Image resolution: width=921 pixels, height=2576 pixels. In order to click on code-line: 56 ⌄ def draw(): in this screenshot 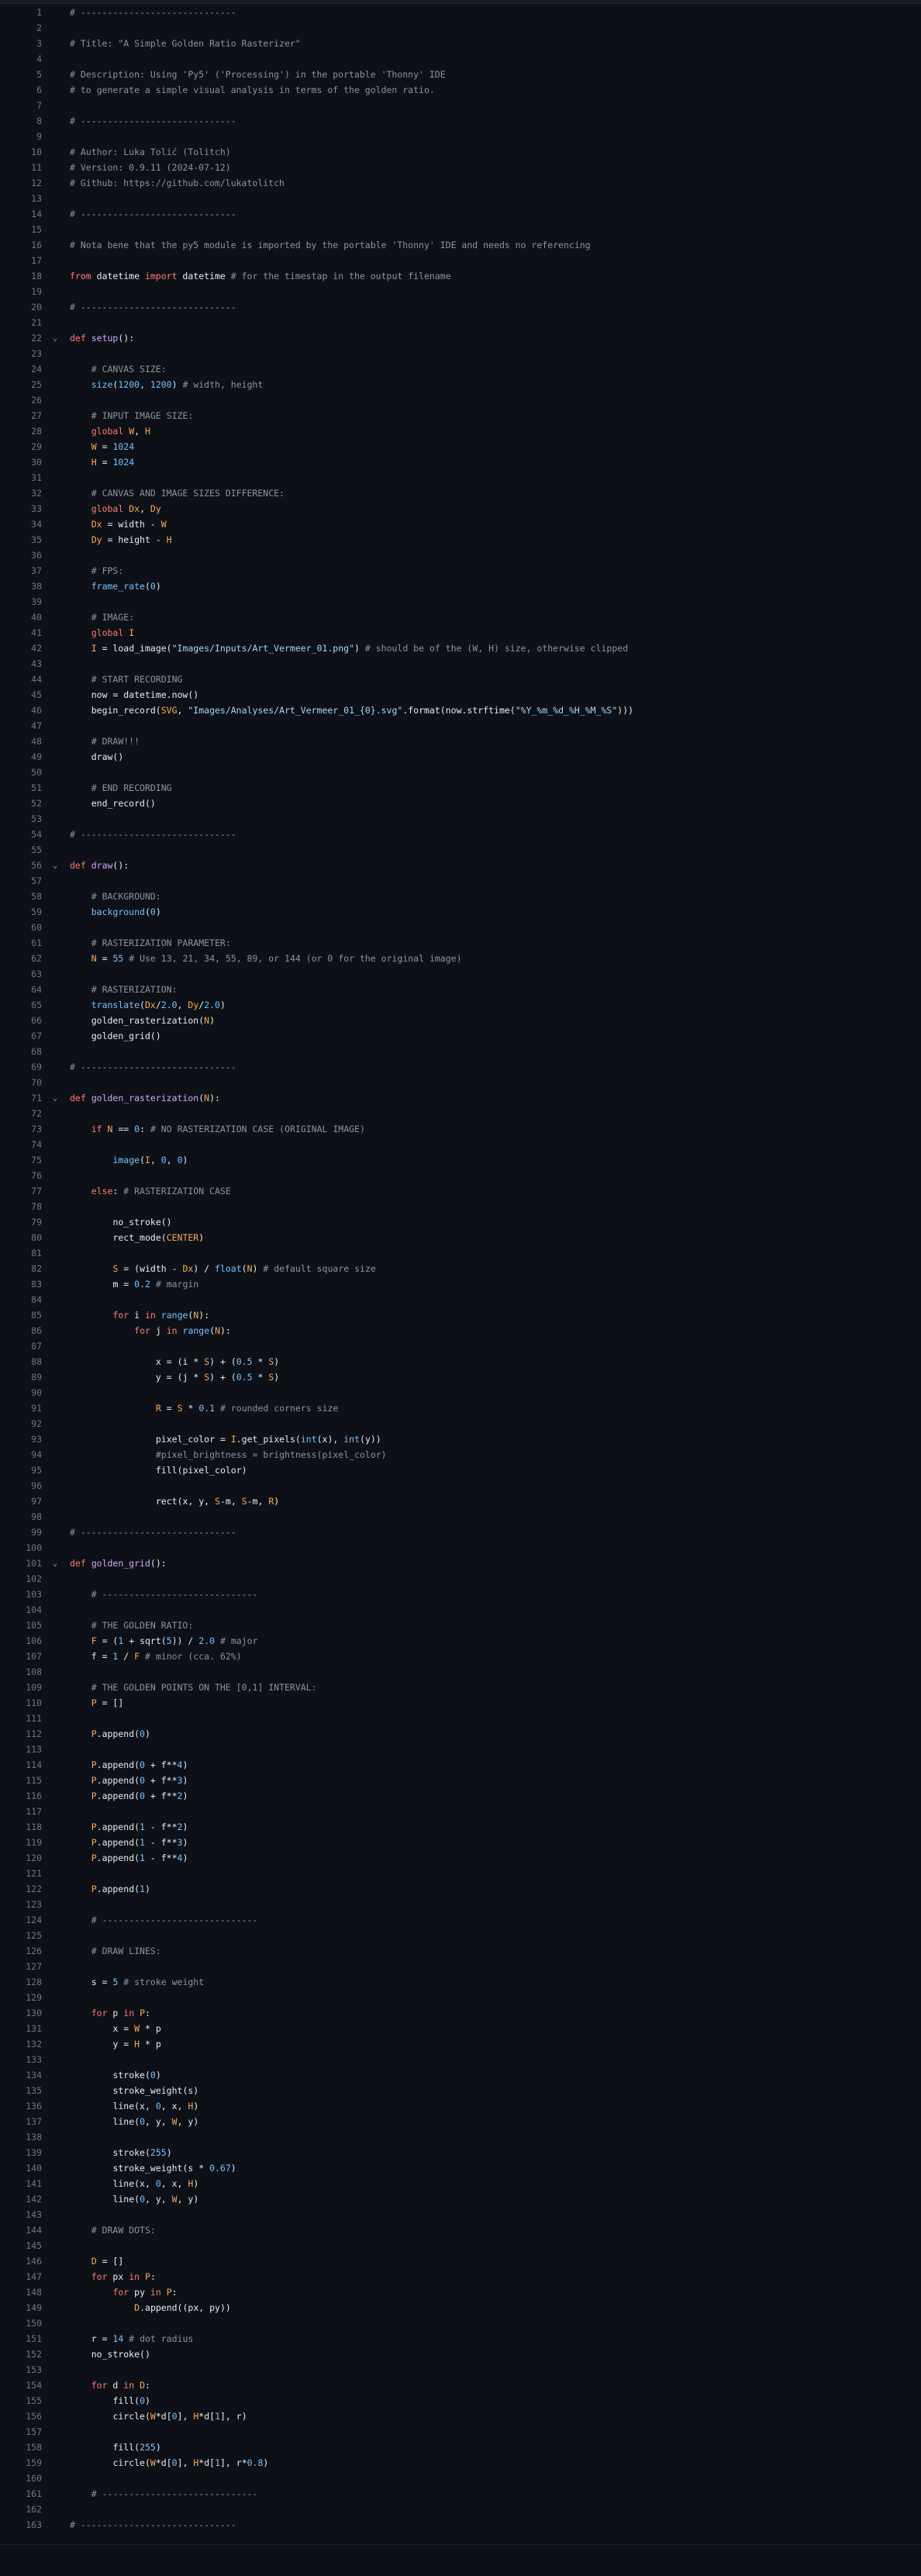, I will do `click(461, 866)`.